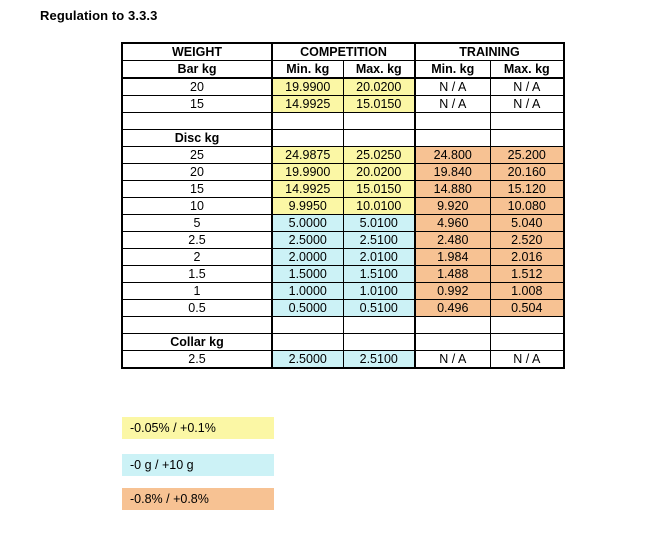 Image resolution: width=660 pixels, height=544 pixels. I want to click on spacer-cell-weight, so click(197, 325).